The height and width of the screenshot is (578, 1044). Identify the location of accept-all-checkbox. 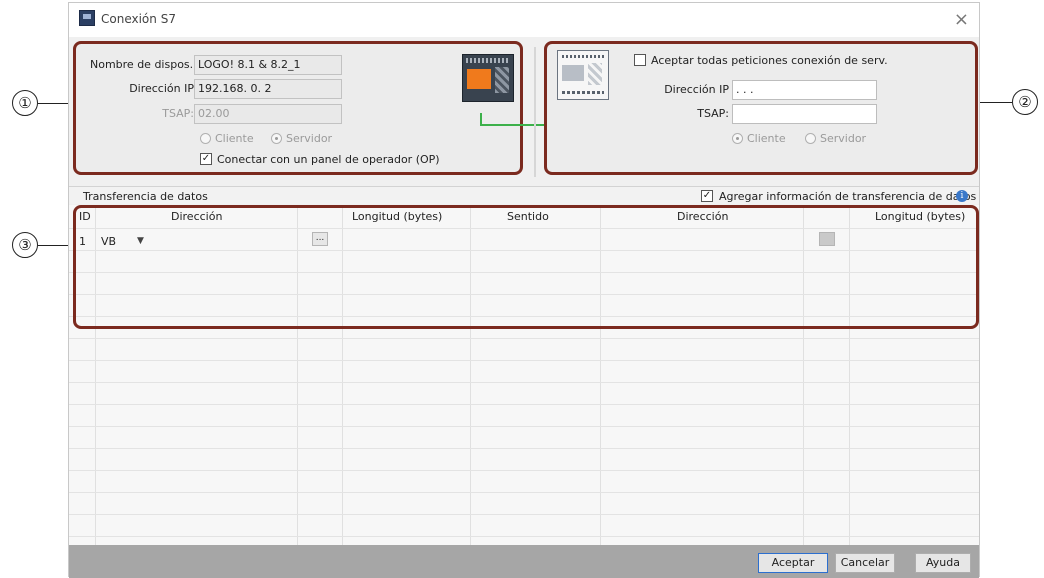
(640, 60).